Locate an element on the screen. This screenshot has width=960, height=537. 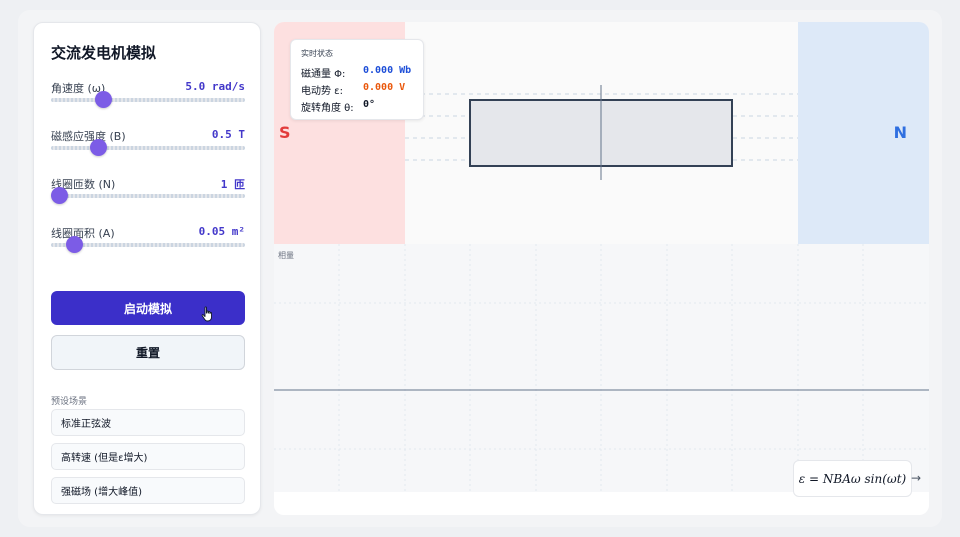
coil-area-label: 线圈面积 (A) is located at coordinates (83, 233).